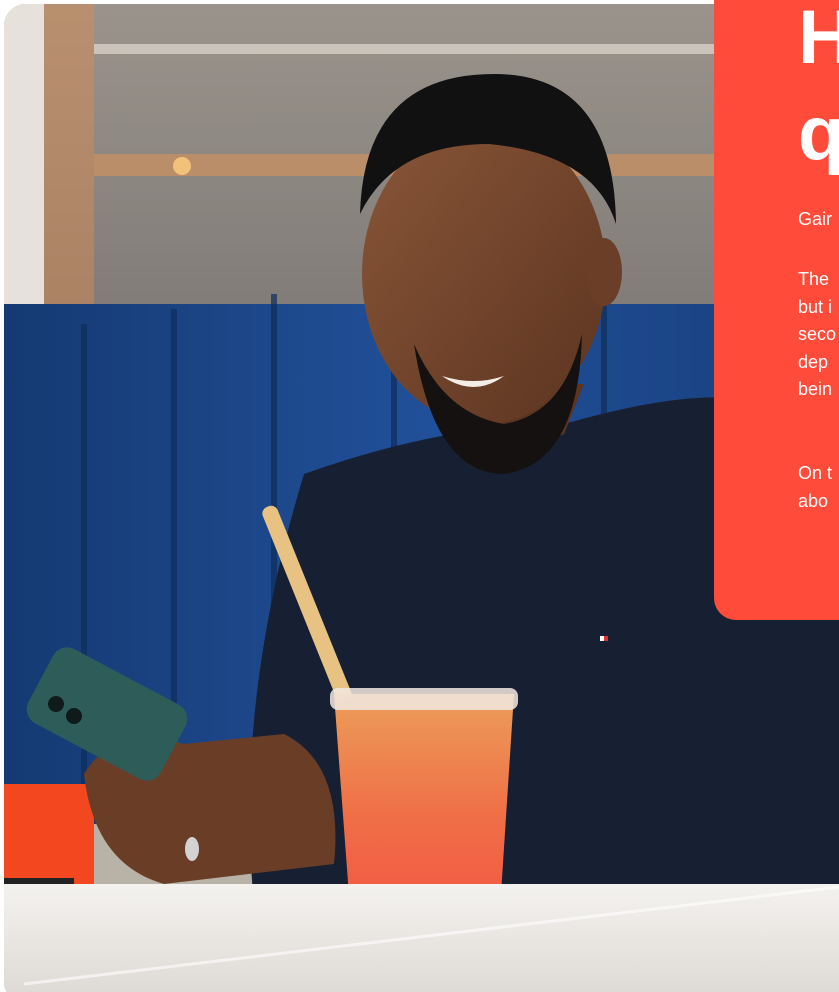  I want to click on callout-paragraph: On t abo, so click(815, 487).